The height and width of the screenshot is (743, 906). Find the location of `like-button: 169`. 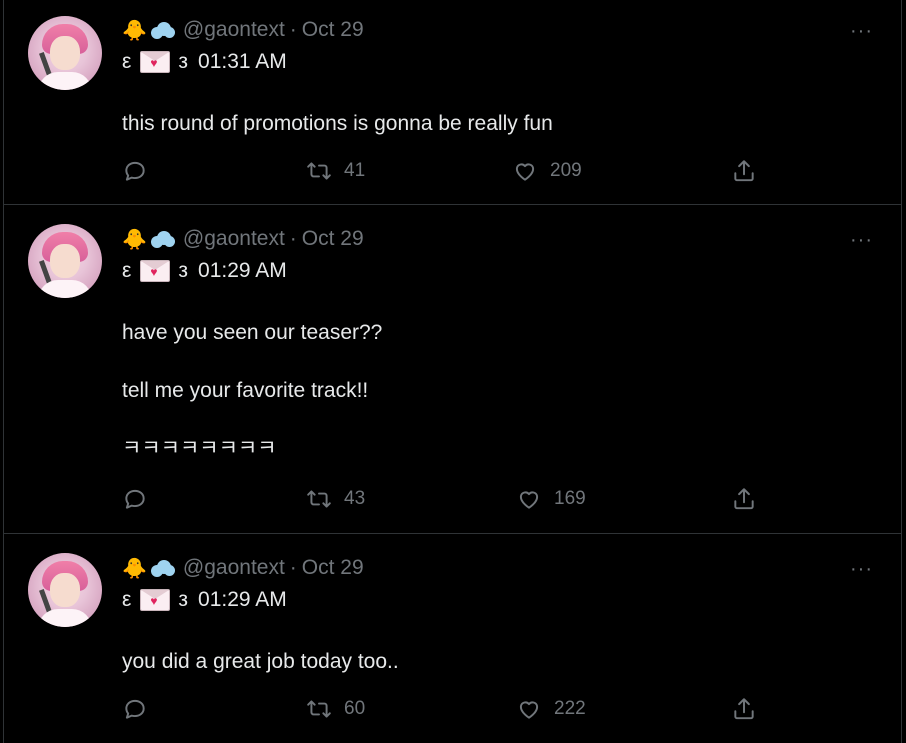

like-button: 169 is located at coordinates (551, 499).